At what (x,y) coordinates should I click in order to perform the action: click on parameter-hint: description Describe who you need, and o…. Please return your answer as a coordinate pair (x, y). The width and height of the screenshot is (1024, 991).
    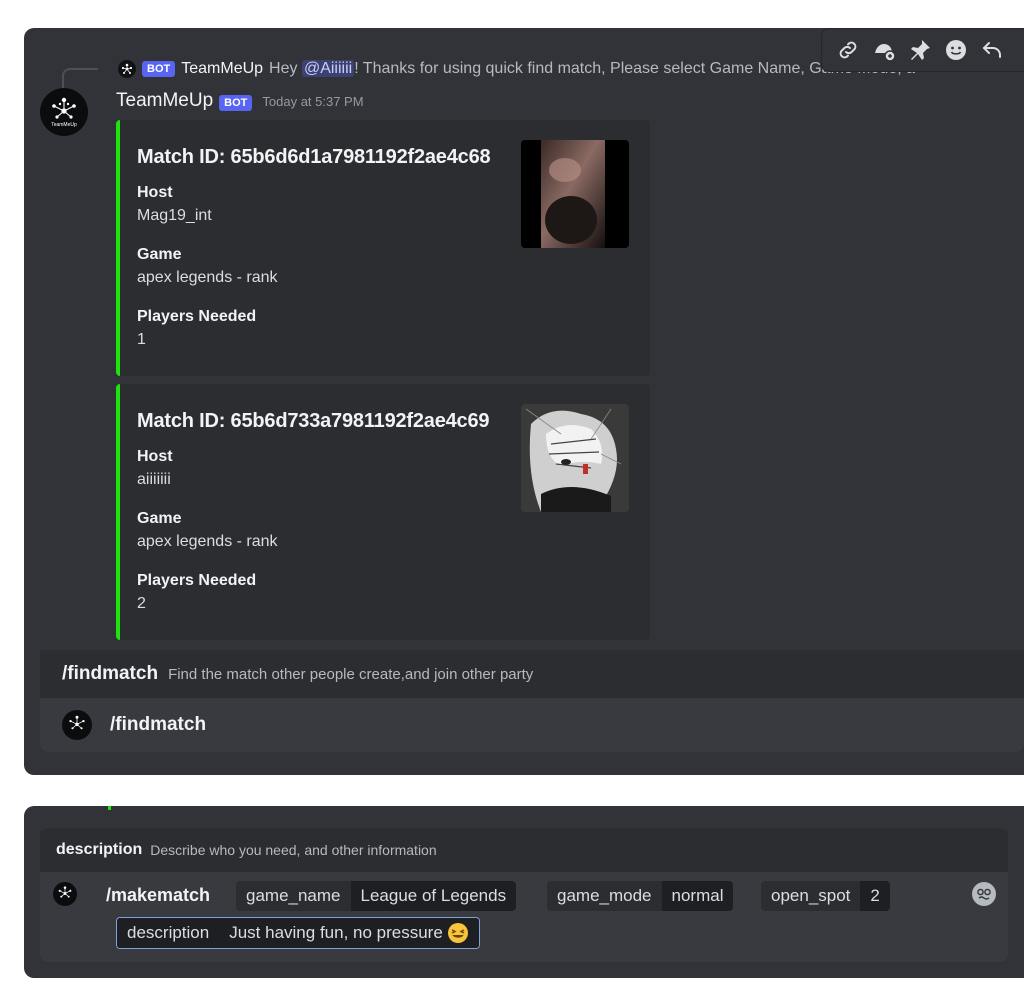
    Looking at the image, I should click on (524, 850).